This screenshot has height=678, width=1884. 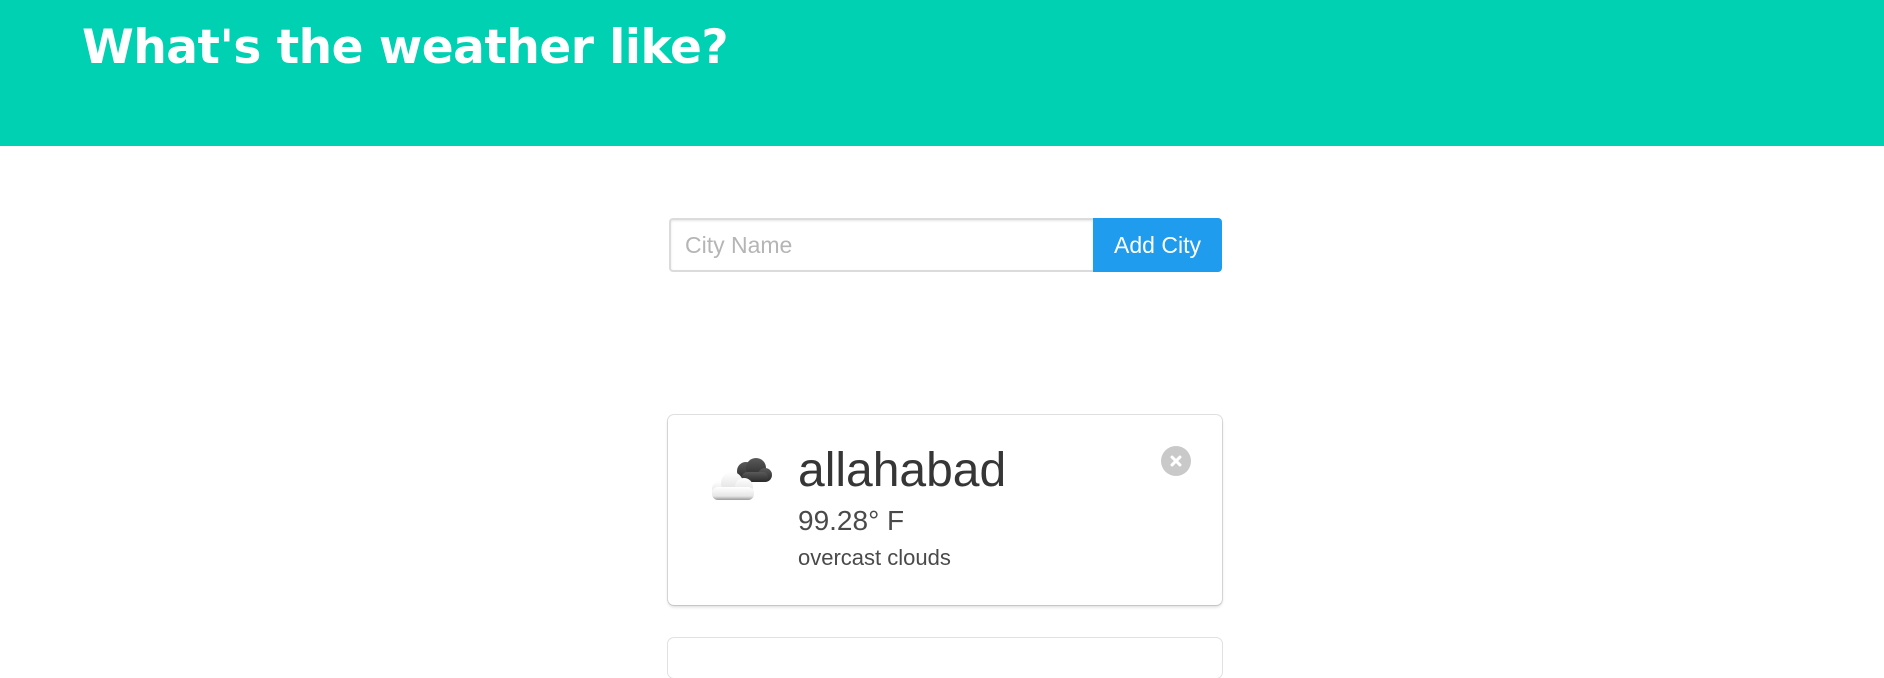 I want to click on city-weather-card, so click(x=945, y=658).